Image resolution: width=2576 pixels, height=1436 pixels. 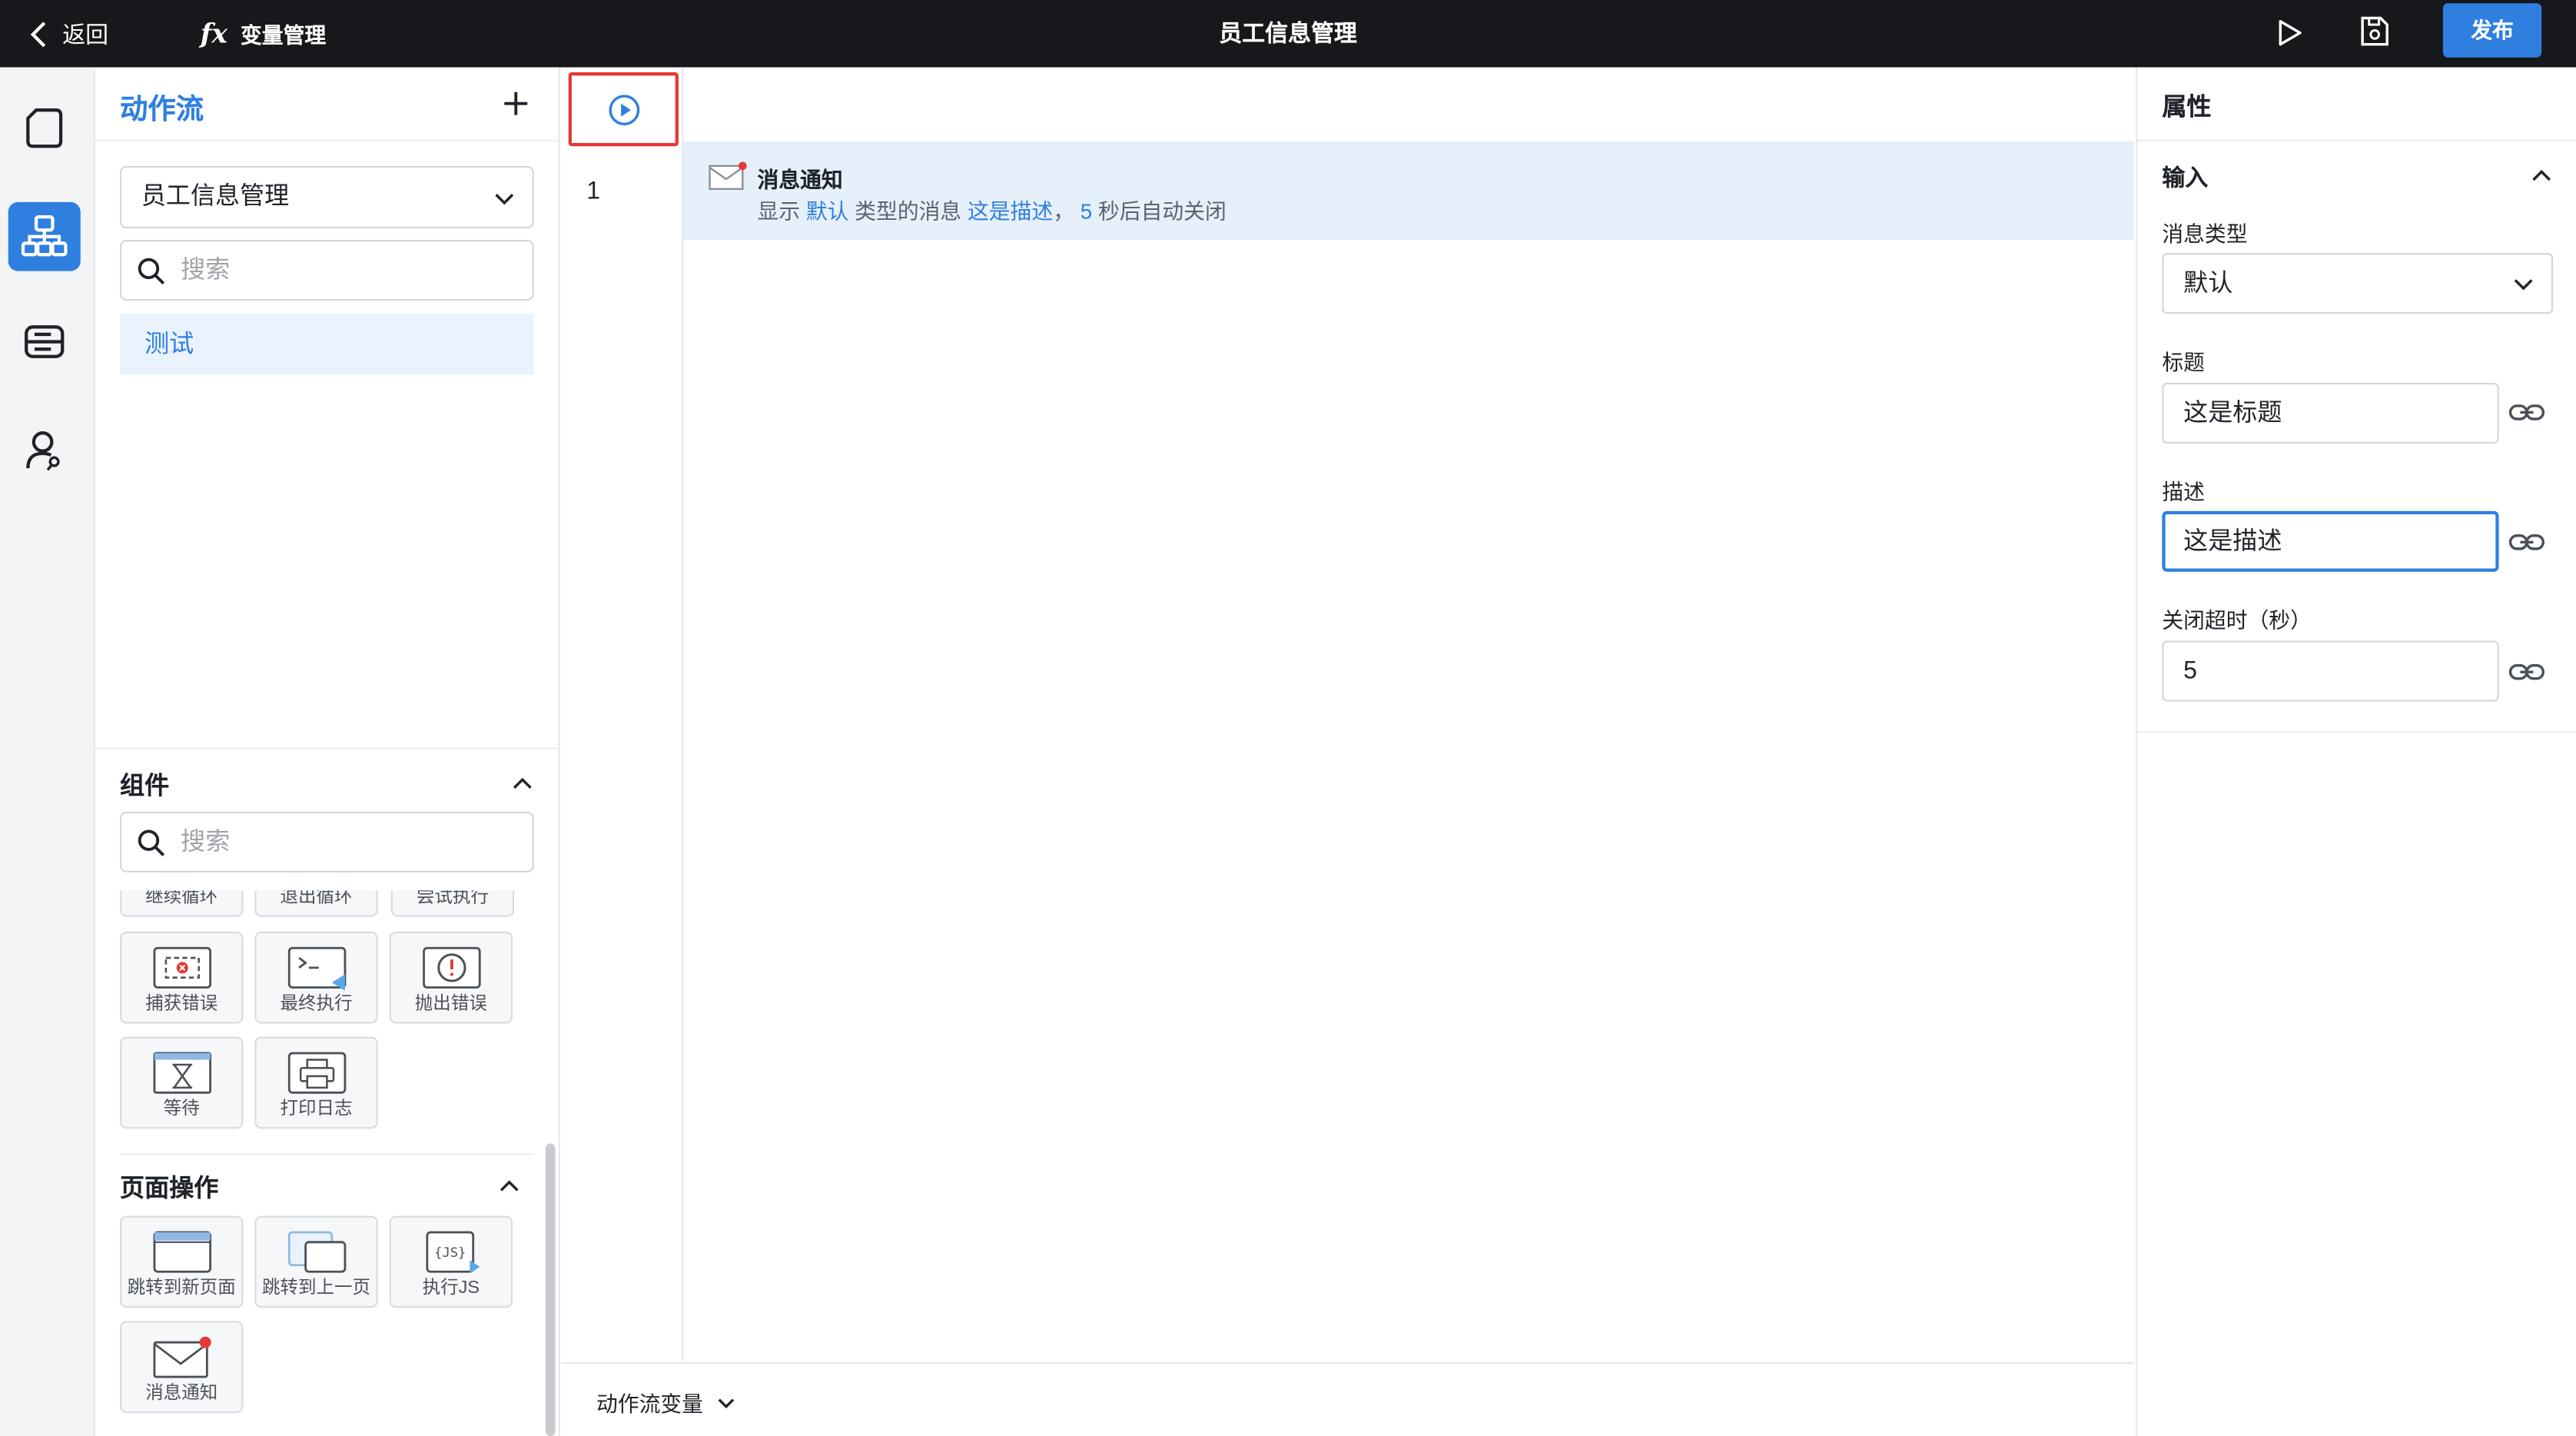 I want to click on description-label: 描述, so click(x=2183, y=492).